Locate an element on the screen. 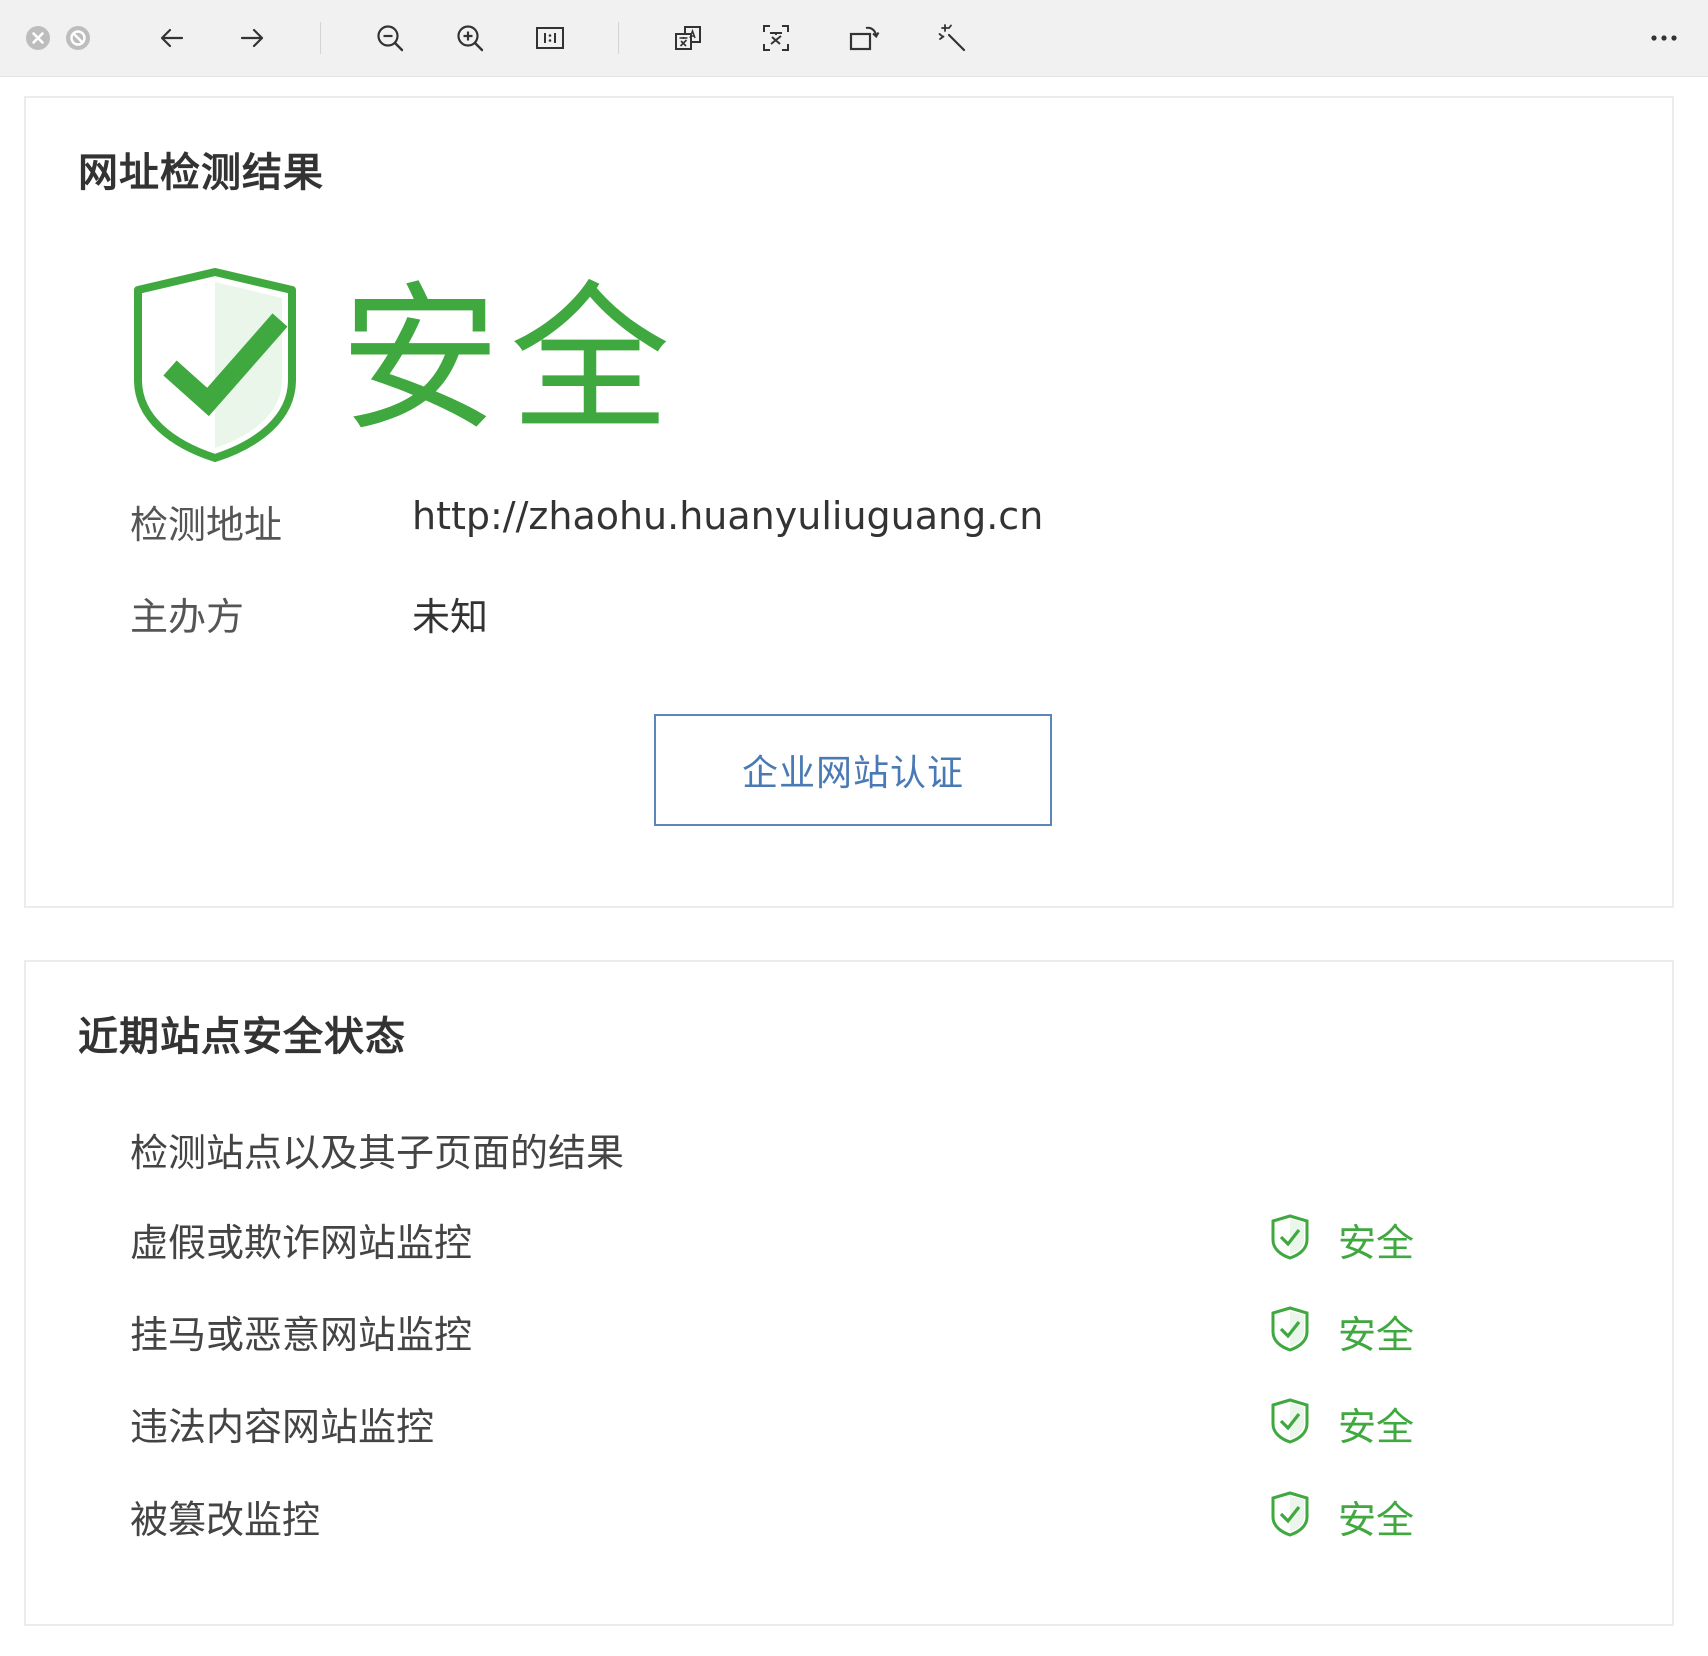 This screenshot has width=1708, height=1656. magic-wand-button is located at coordinates (952, 38).